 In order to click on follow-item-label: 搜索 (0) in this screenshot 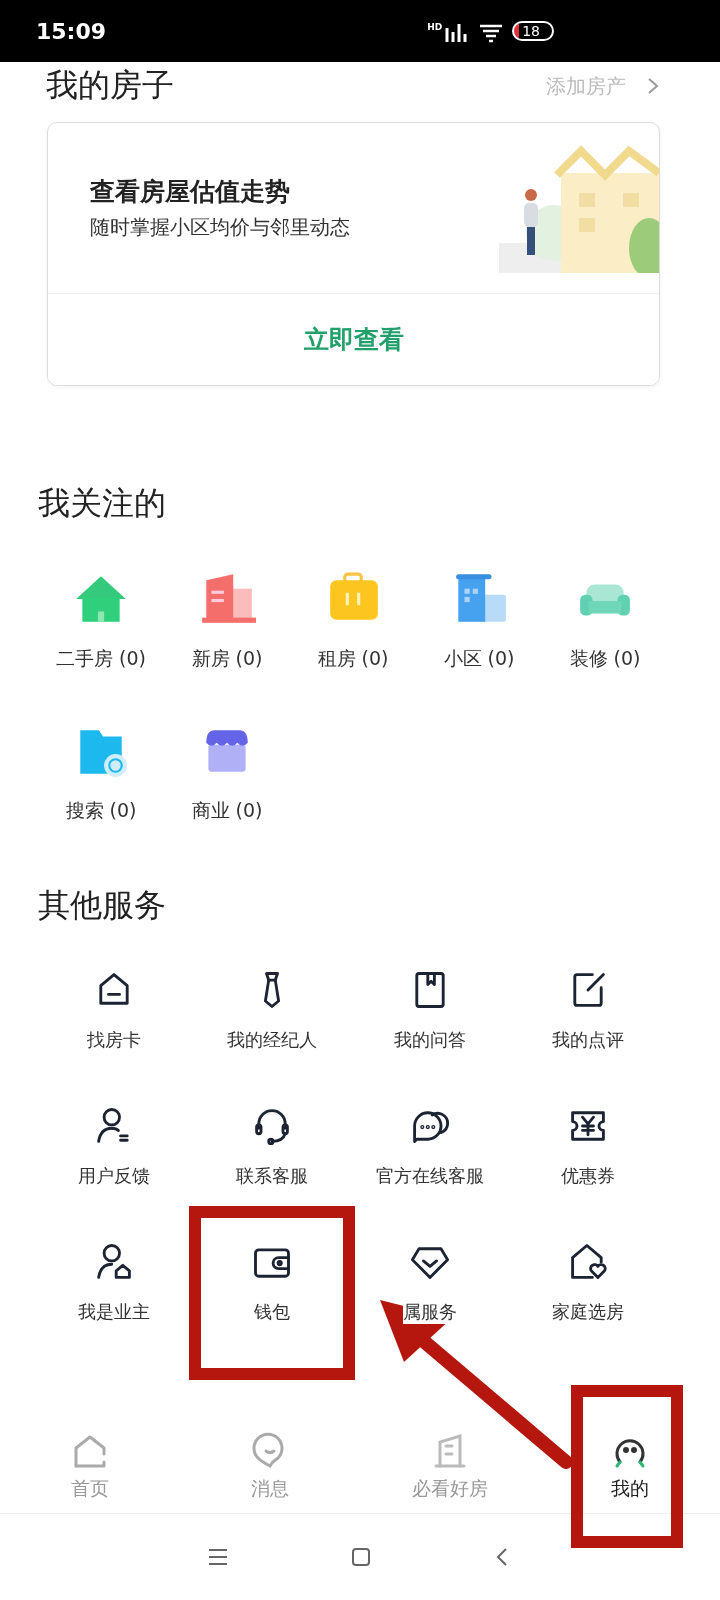, I will do `click(101, 811)`.